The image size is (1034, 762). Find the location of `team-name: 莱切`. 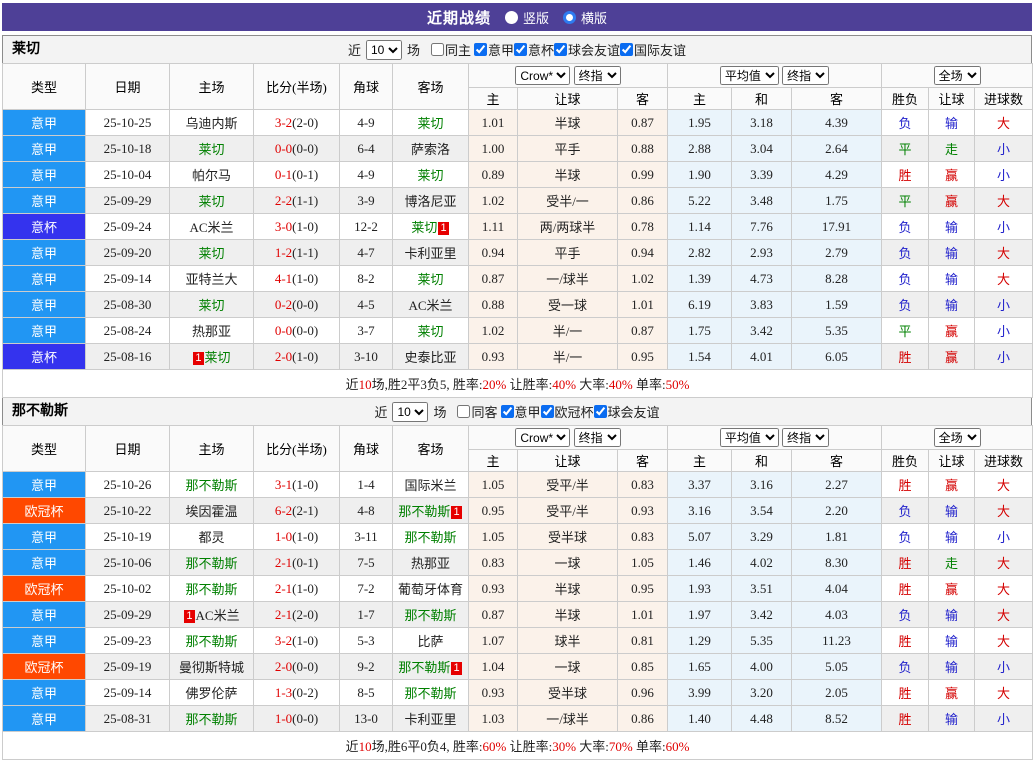

team-name: 莱切 is located at coordinates (211, 305).